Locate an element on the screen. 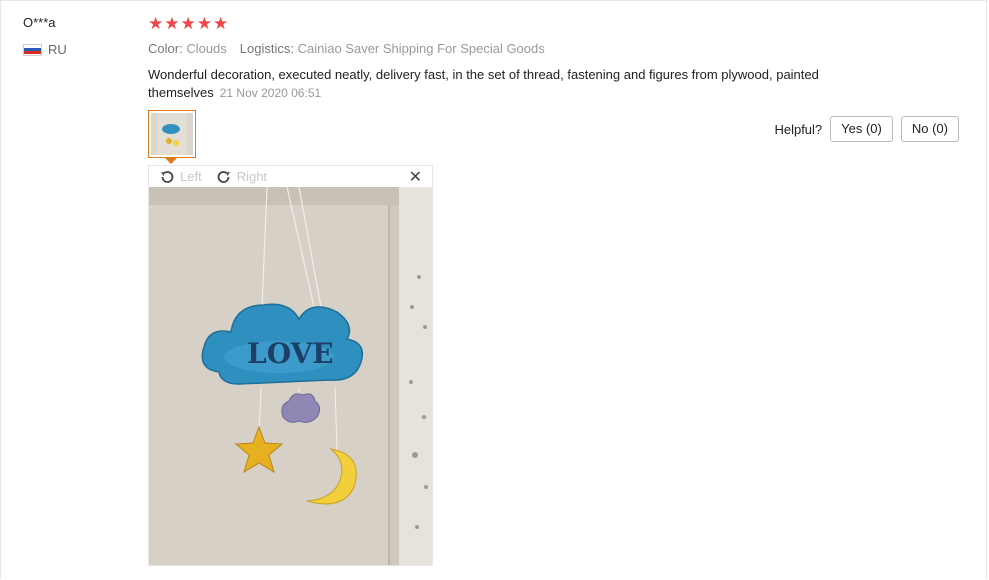 The height and width of the screenshot is (580, 989). rotate-left-label: Left is located at coordinates (191, 176).